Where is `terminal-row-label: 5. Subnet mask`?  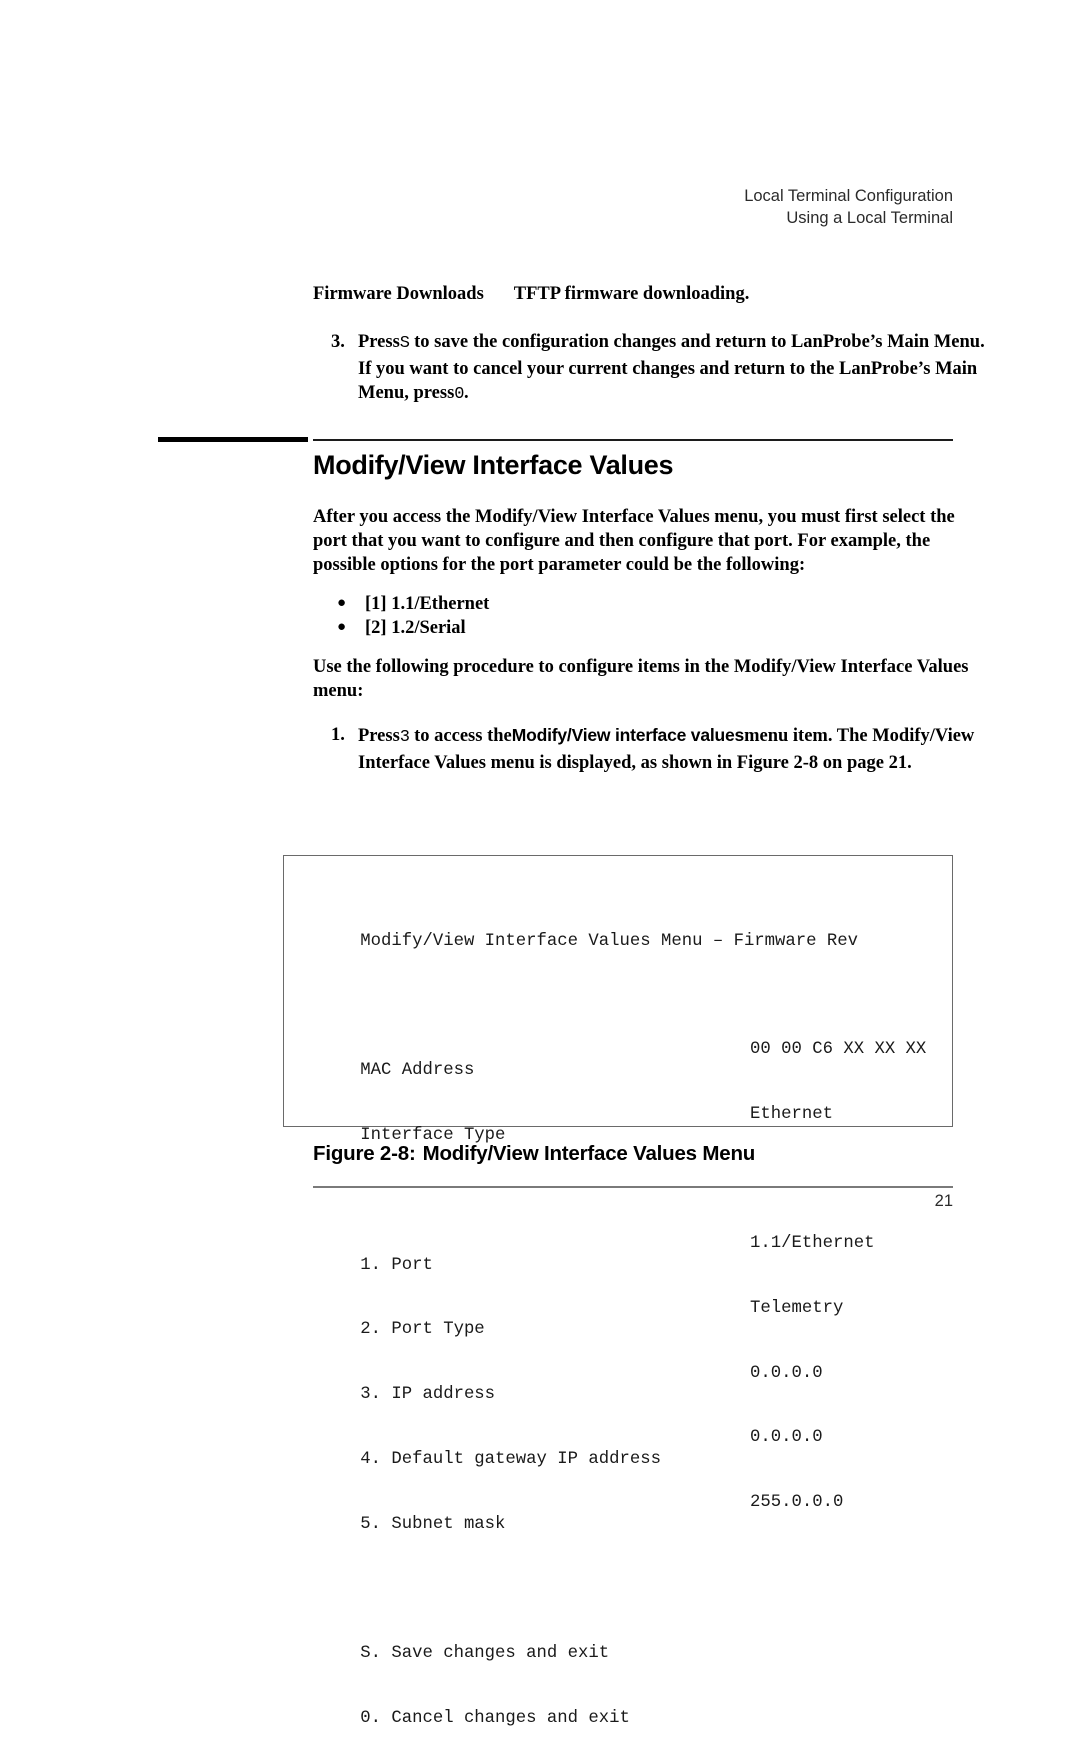
terminal-row-label: 5. Subnet mask is located at coordinates (433, 1524).